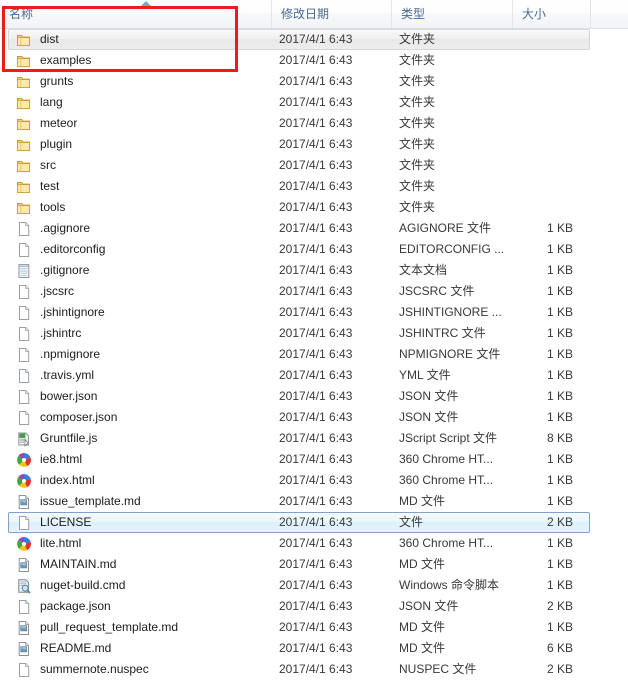 The height and width of the screenshot is (693, 628). Describe the element at coordinates (141, 39) in the screenshot. I see `cell-name: dist` at that location.